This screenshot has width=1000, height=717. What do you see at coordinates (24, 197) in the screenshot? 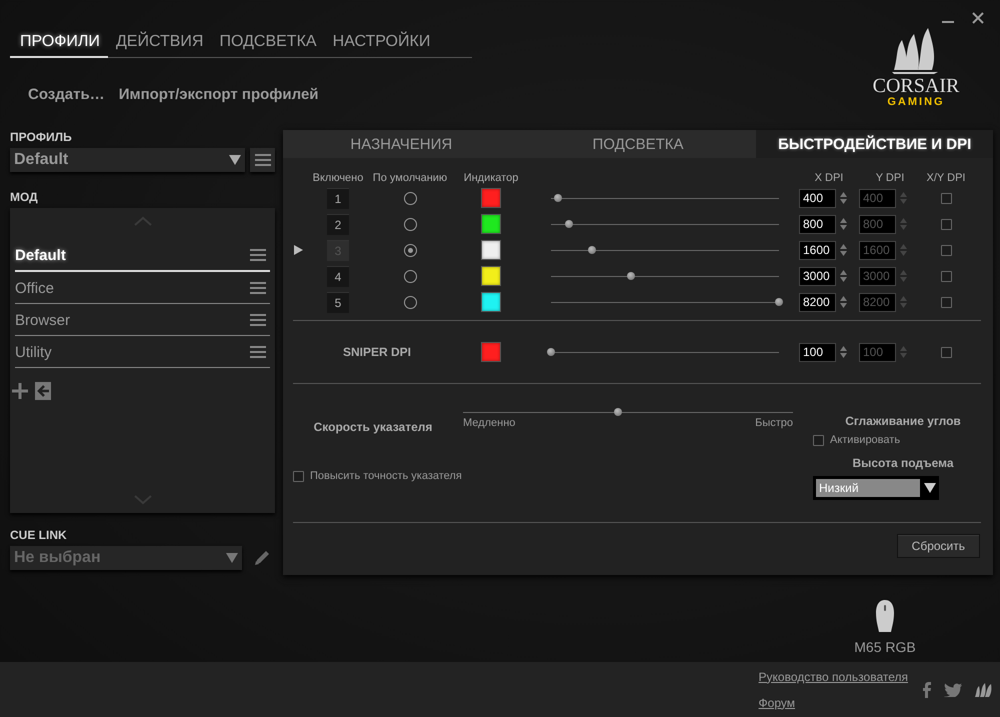
I see `mode-label: МОД` at bounding box center [24, 197].